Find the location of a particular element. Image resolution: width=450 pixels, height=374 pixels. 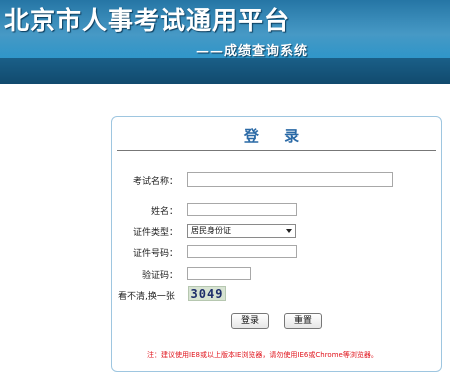

captcha-image: 3049 is located at coordinates (207, 293).